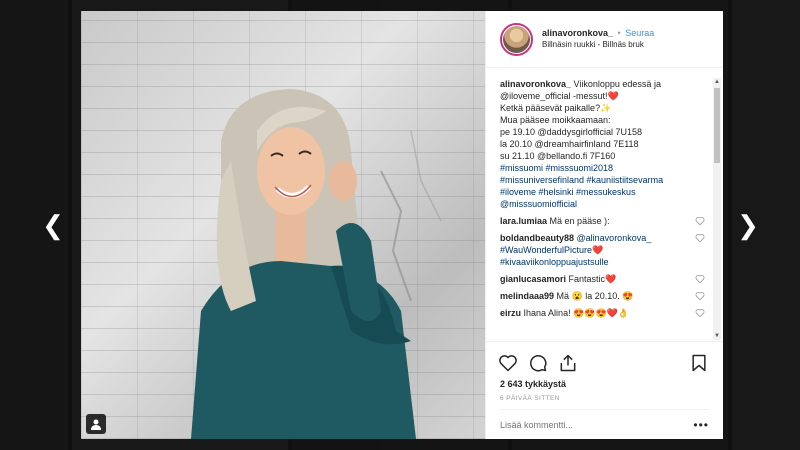 The width and height of the screenshot is (800, 450). What do you see at coordinates (579, 221) in the screenshot?
I see `comment-text: Mä en pääse ):` at bounding box center [579, 221].